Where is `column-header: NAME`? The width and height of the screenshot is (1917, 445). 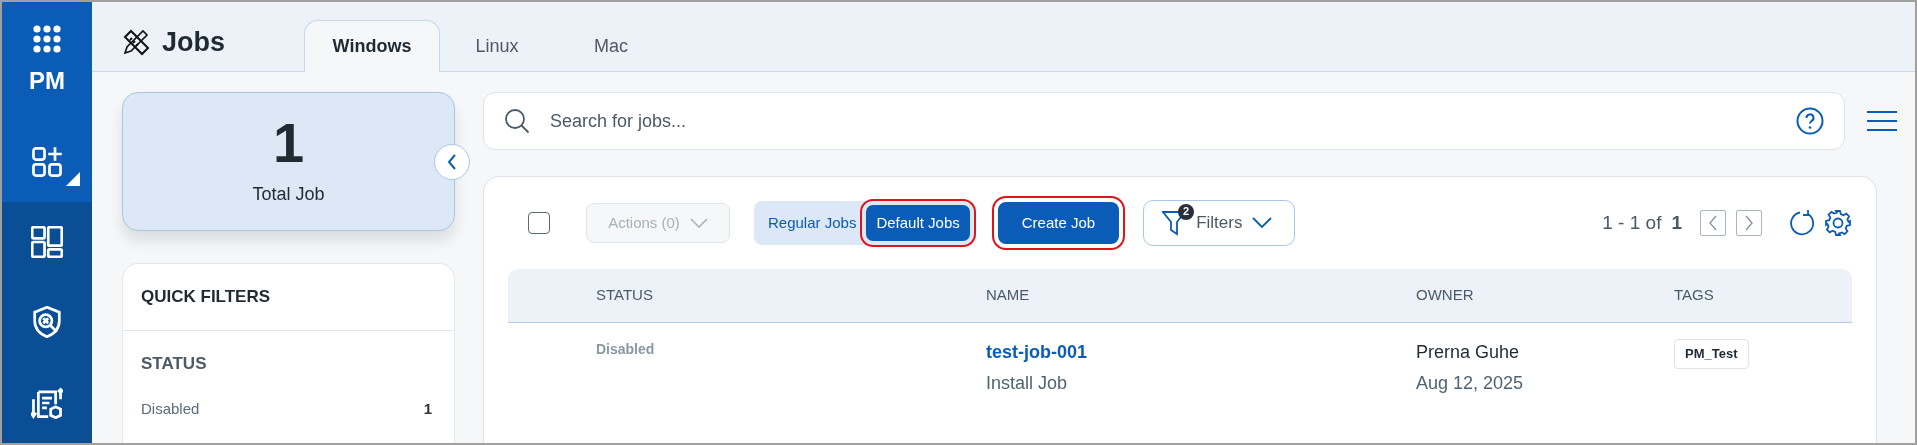 column-header: NAME is located at coordinates (1201, 295).